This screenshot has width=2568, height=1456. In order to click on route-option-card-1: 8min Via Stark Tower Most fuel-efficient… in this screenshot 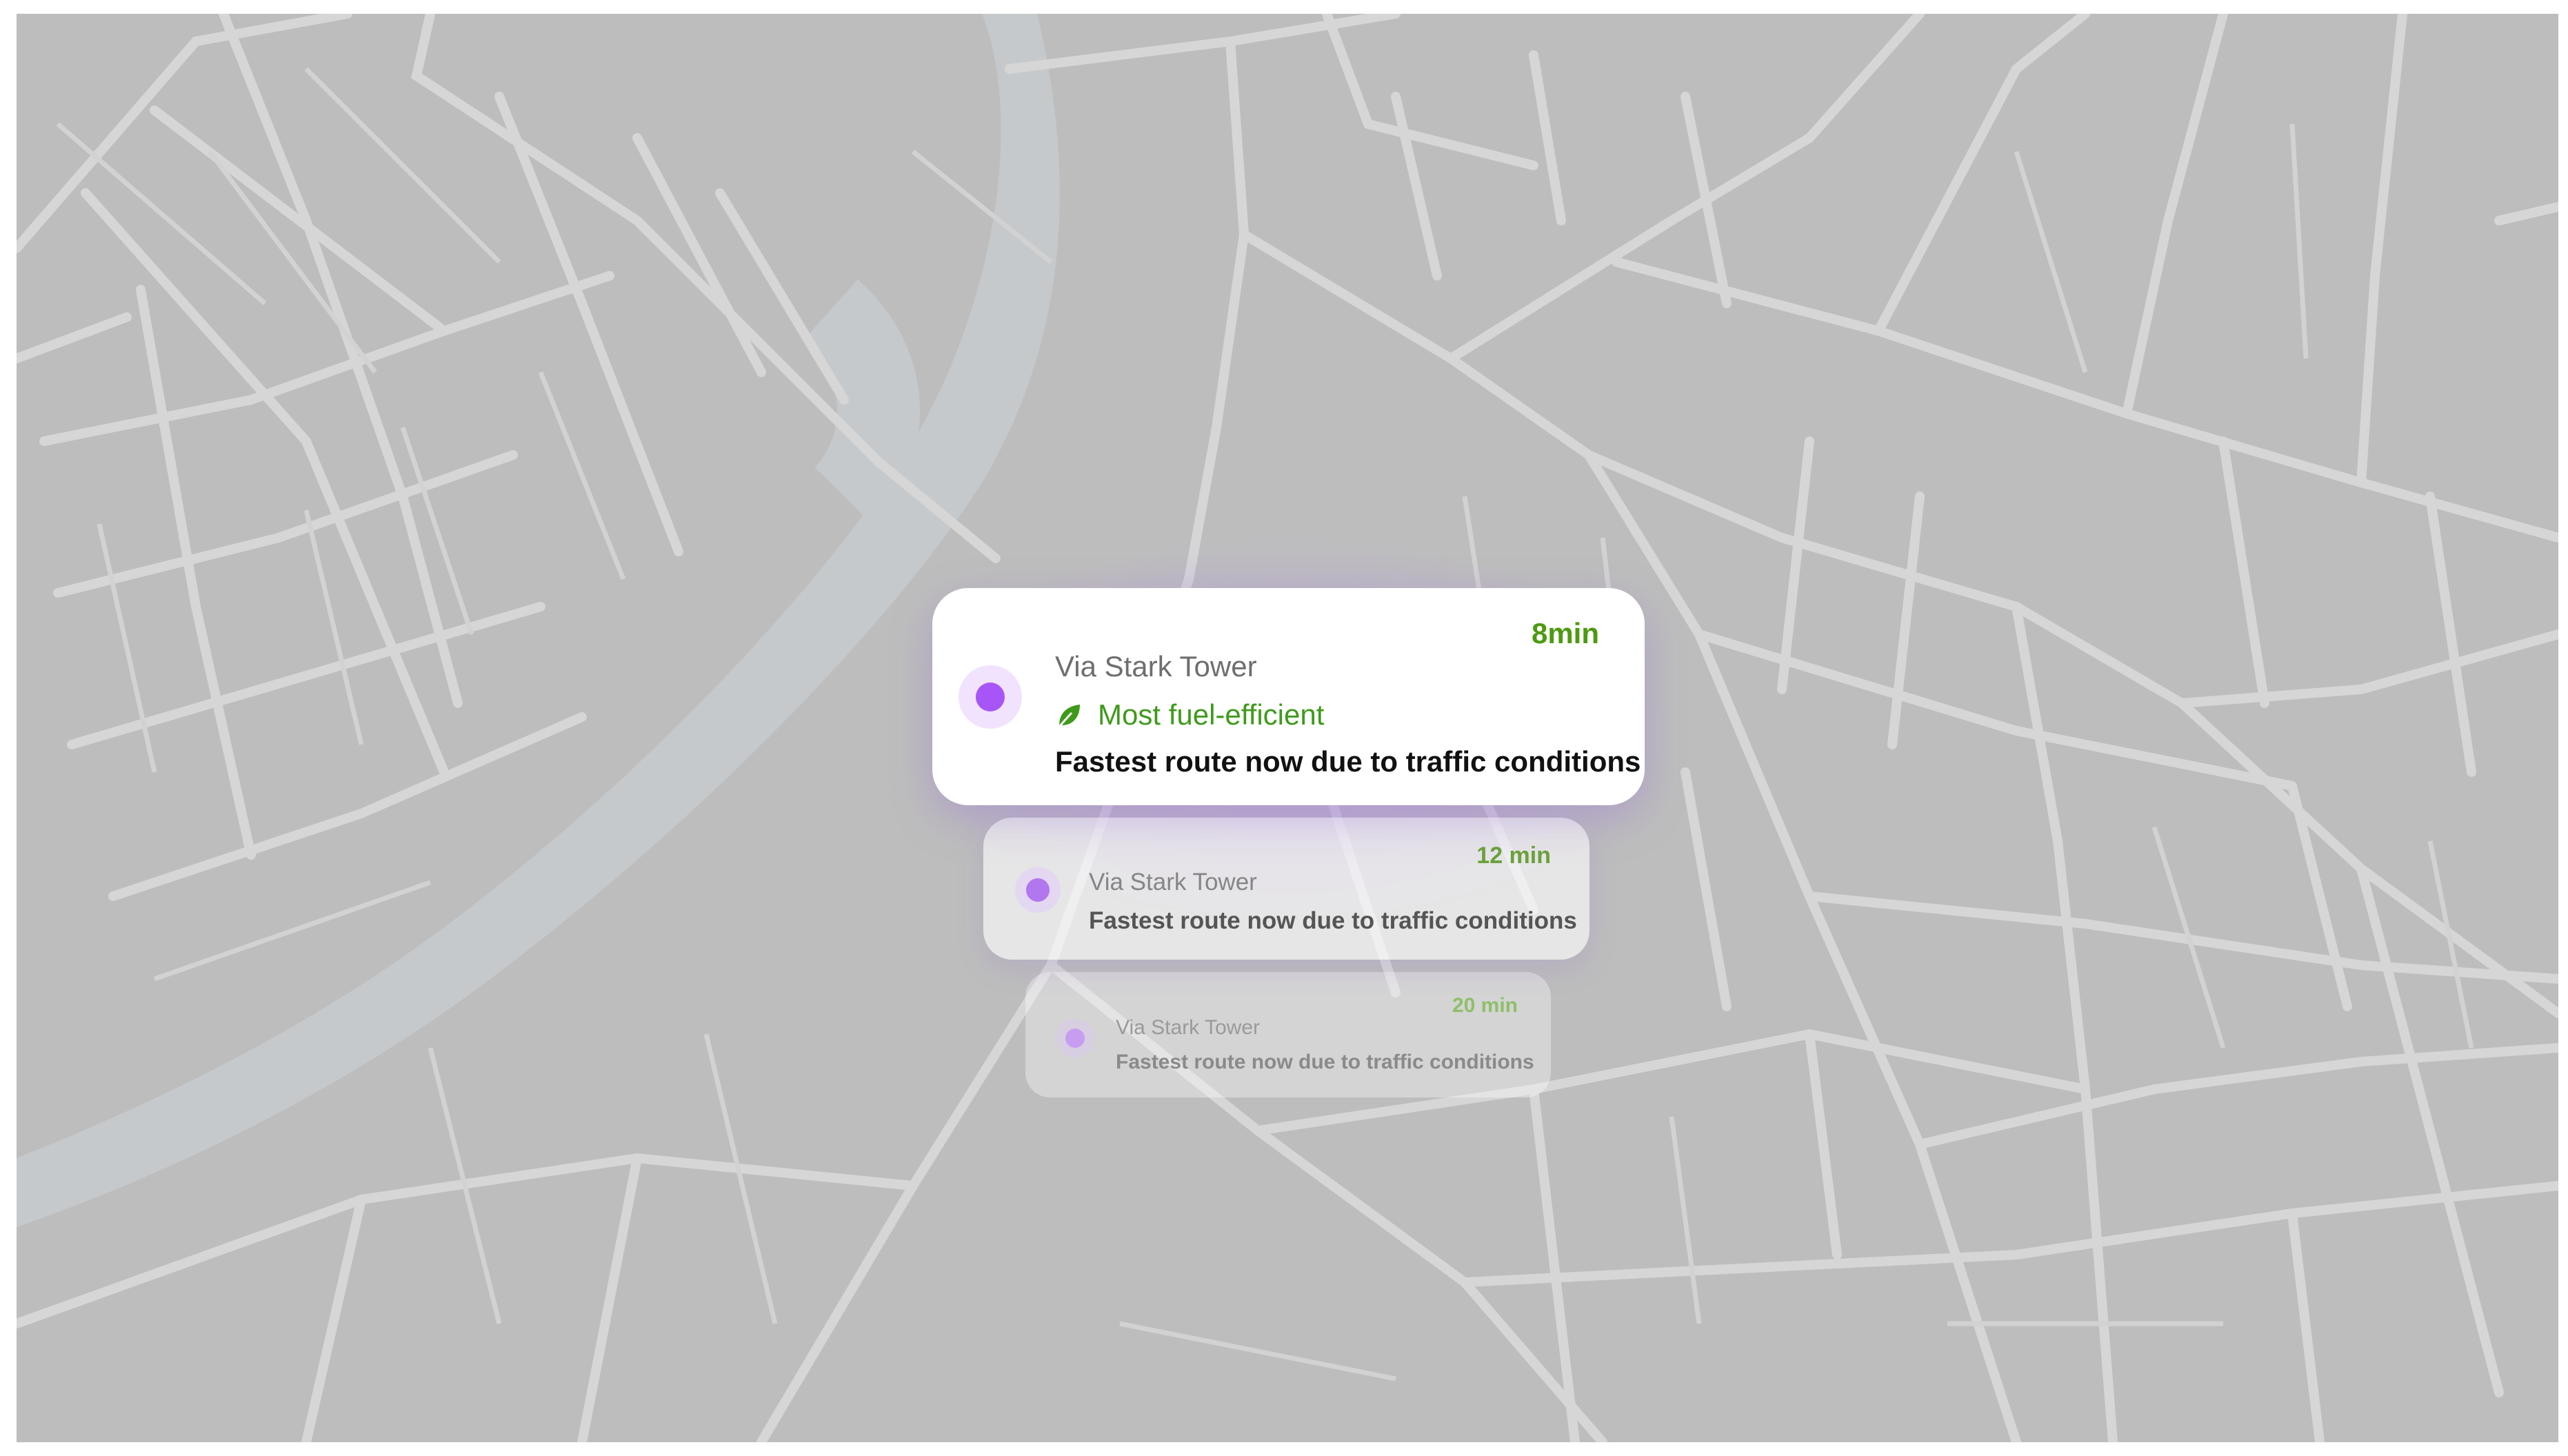, I will do `click(1288, 696)`.